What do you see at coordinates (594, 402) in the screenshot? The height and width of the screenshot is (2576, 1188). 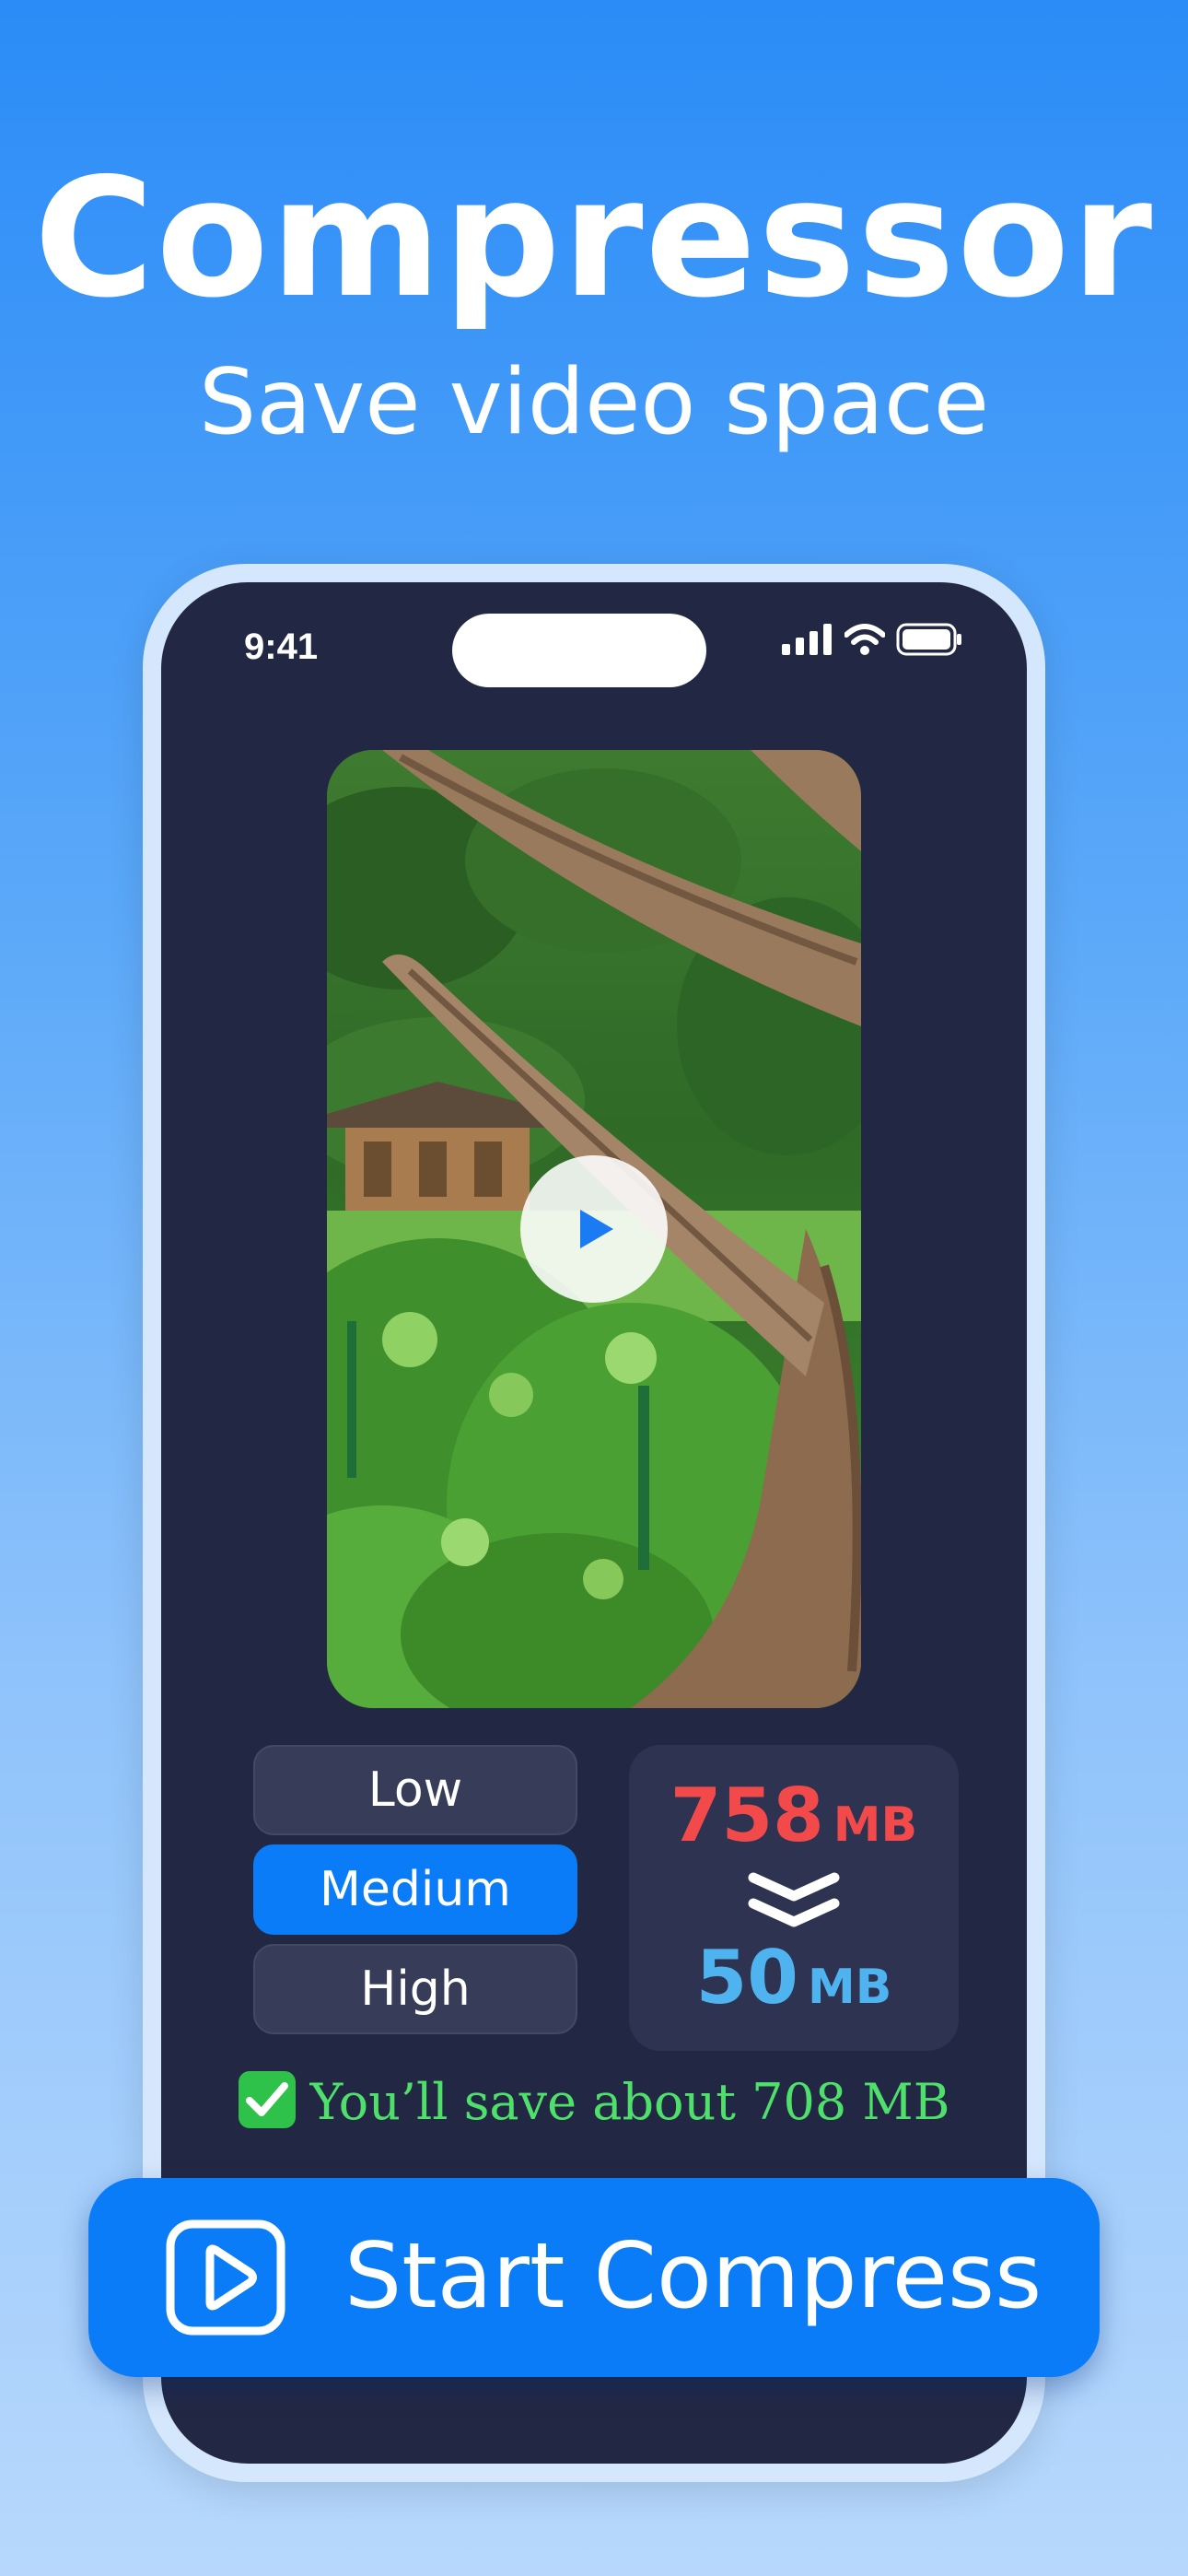 I see `page-subtitle: Save video space` at bounding box center [594, 402].